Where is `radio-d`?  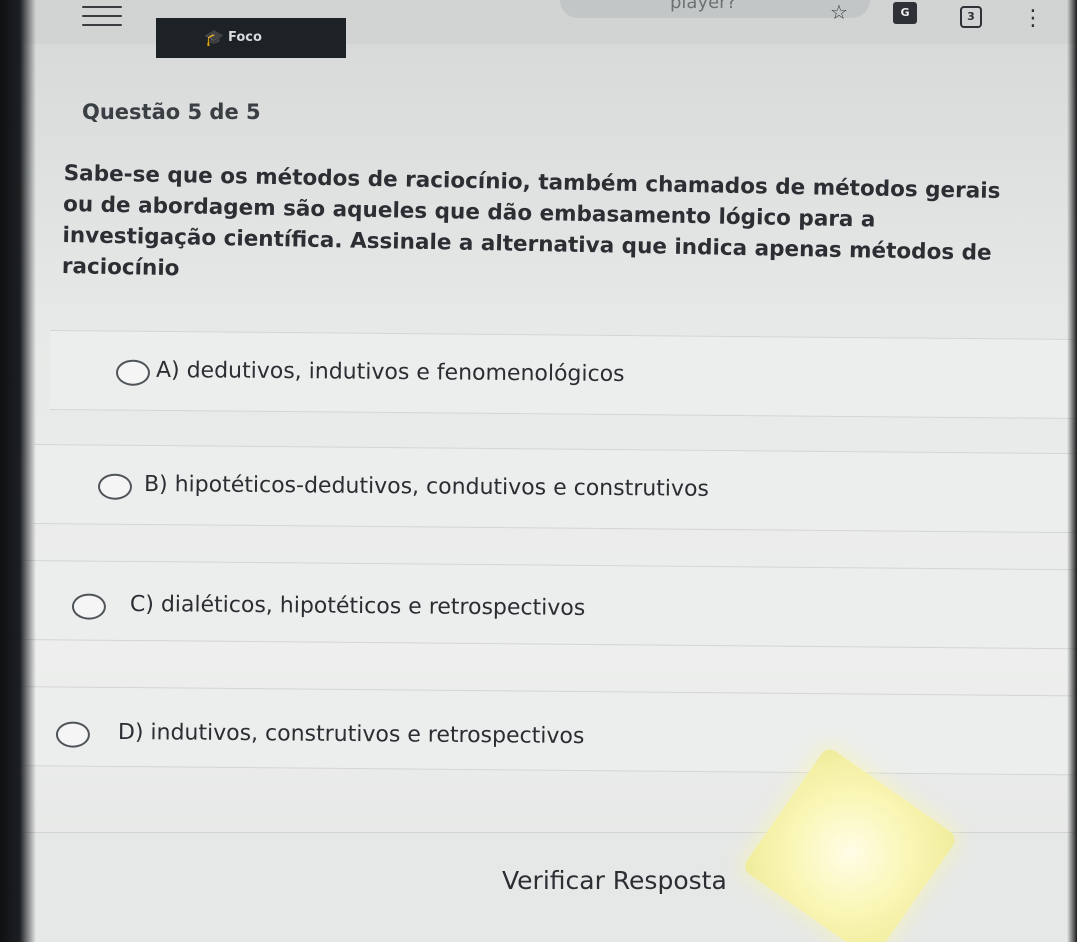 radio-d is located at coordinates (73, 734).